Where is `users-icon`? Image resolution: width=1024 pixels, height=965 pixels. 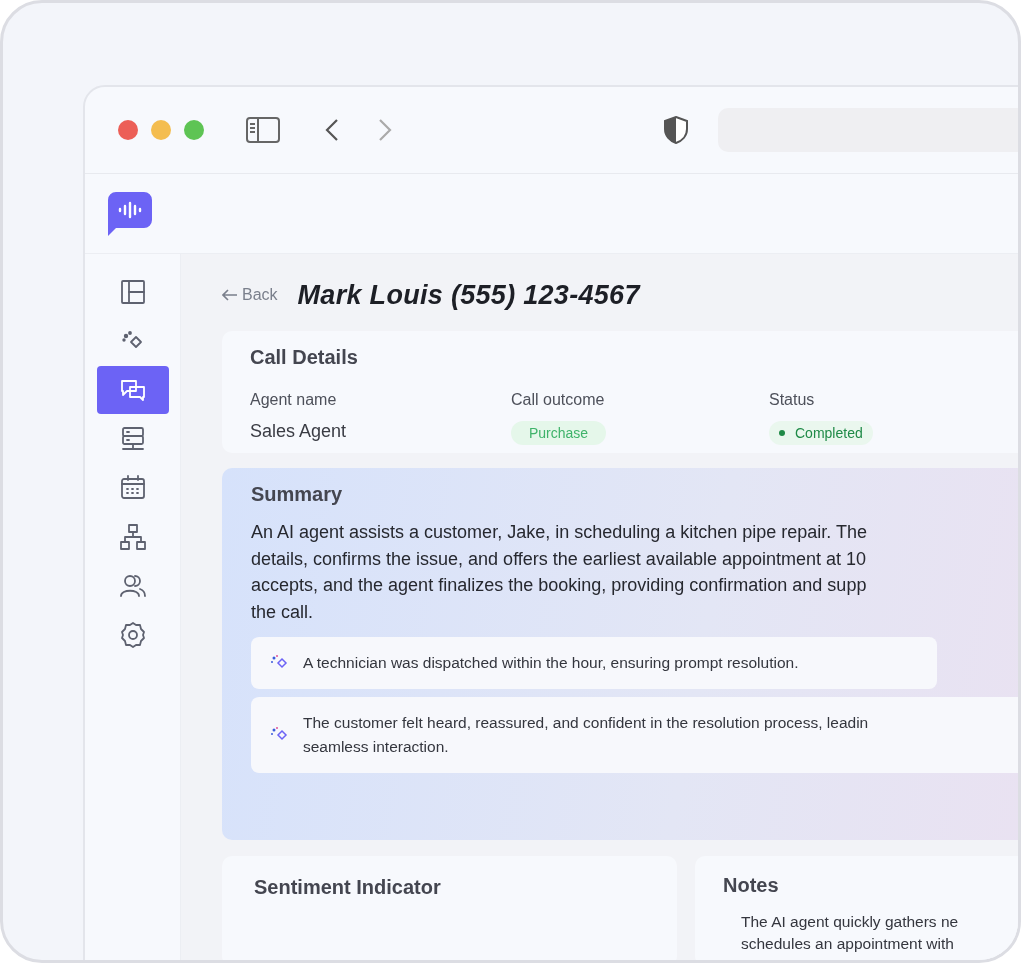 users-icon is located at coordinates (132, 586).